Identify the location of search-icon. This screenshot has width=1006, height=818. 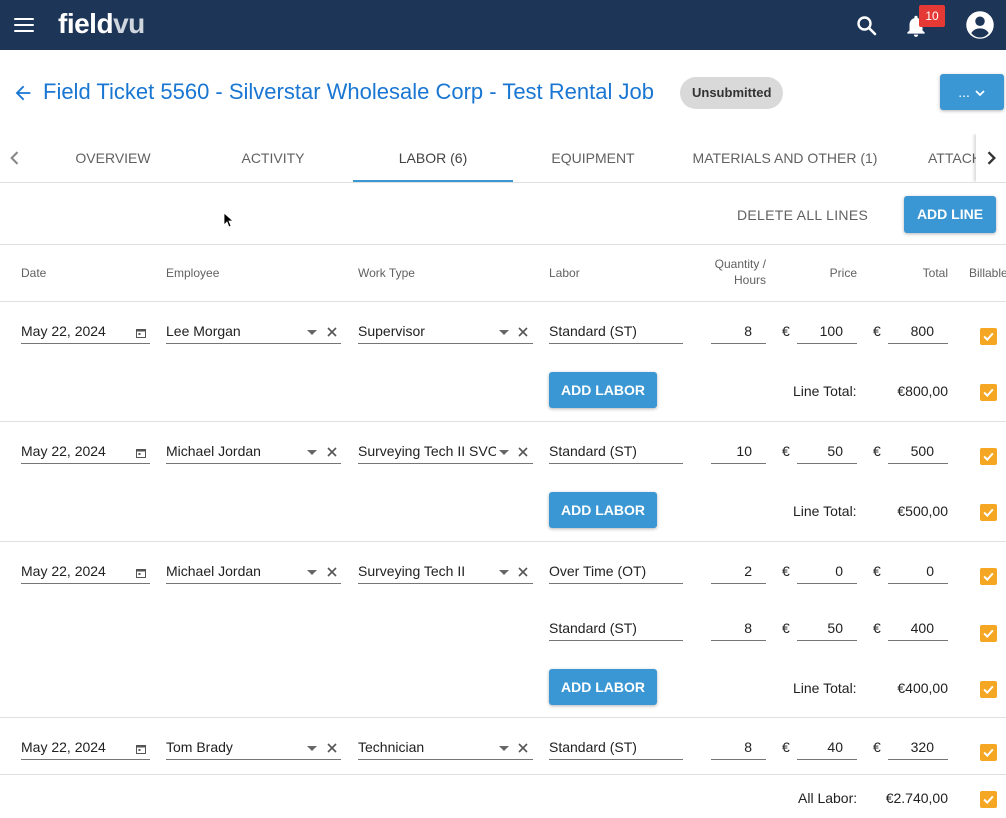
(867, 26).